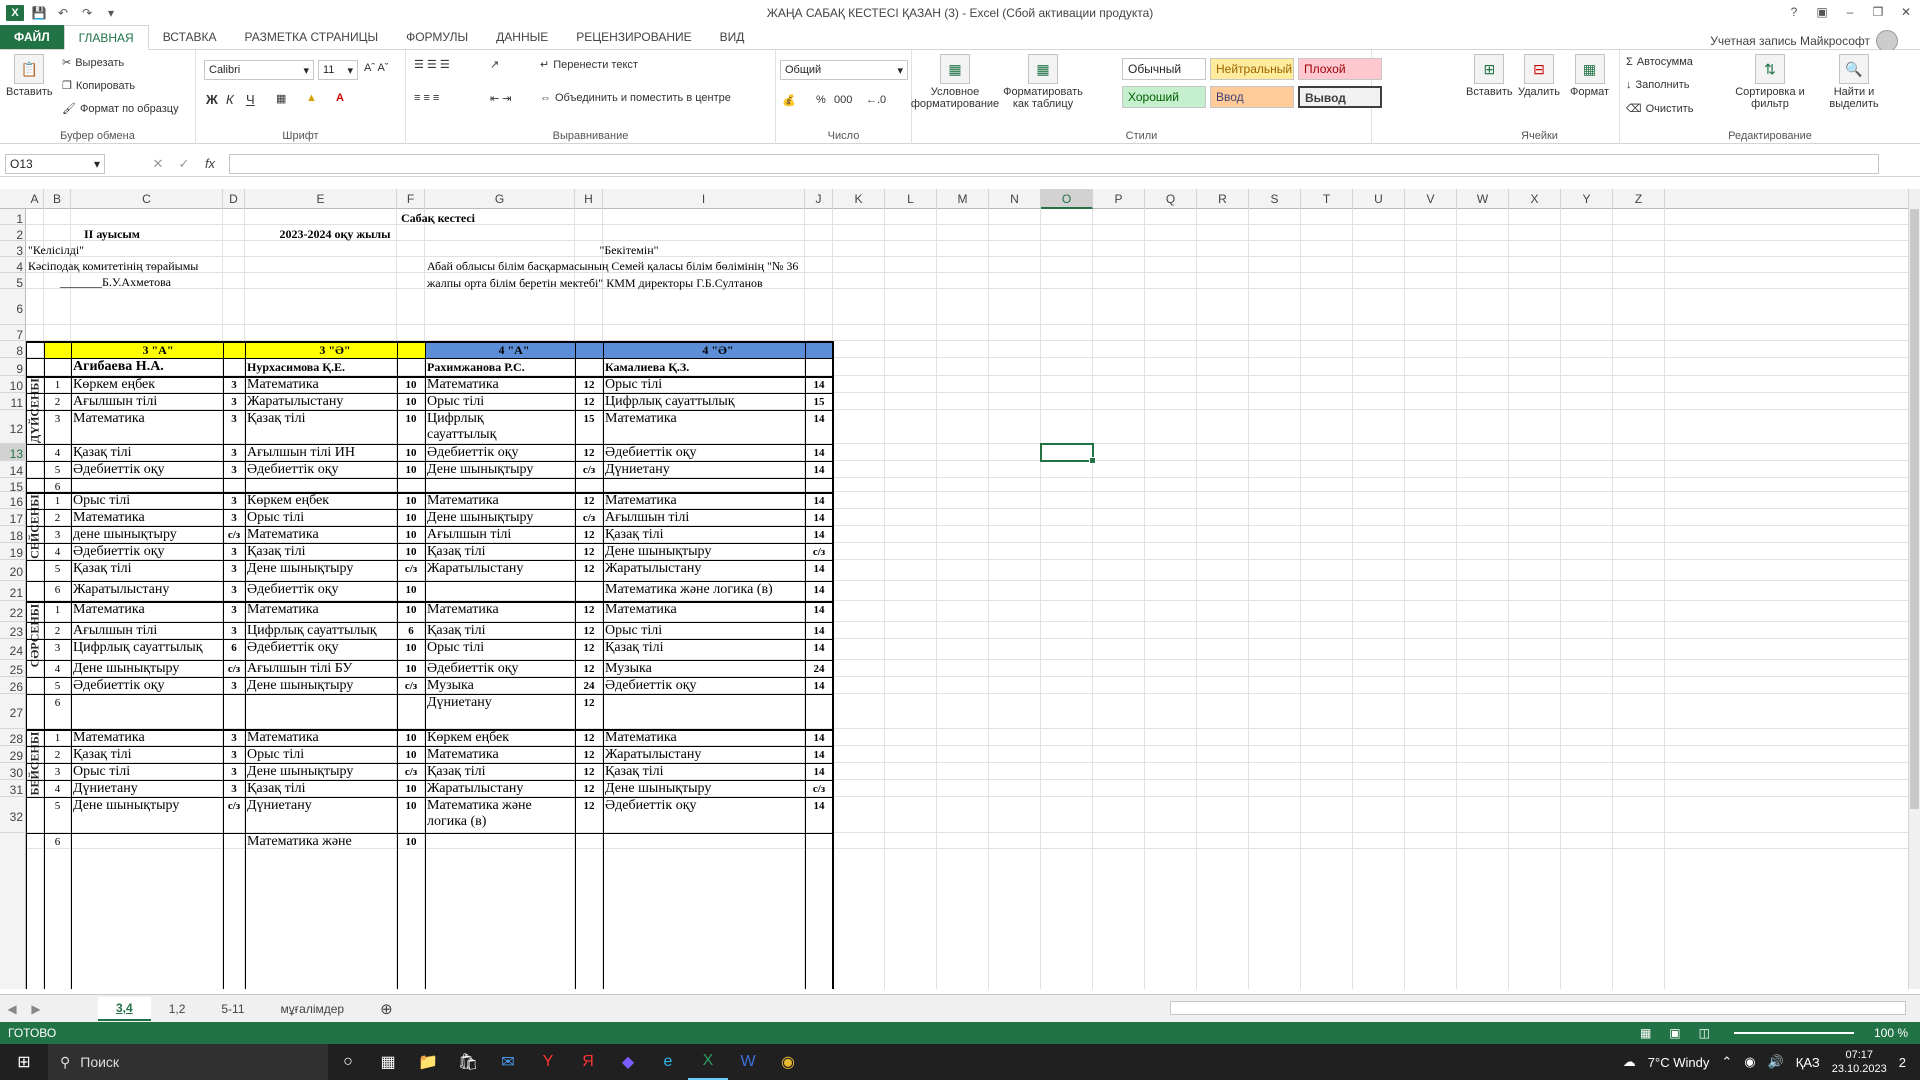 The height and width of the screenshot is (1080, 1920). I want to click on column-header: B, so click(57, 199).